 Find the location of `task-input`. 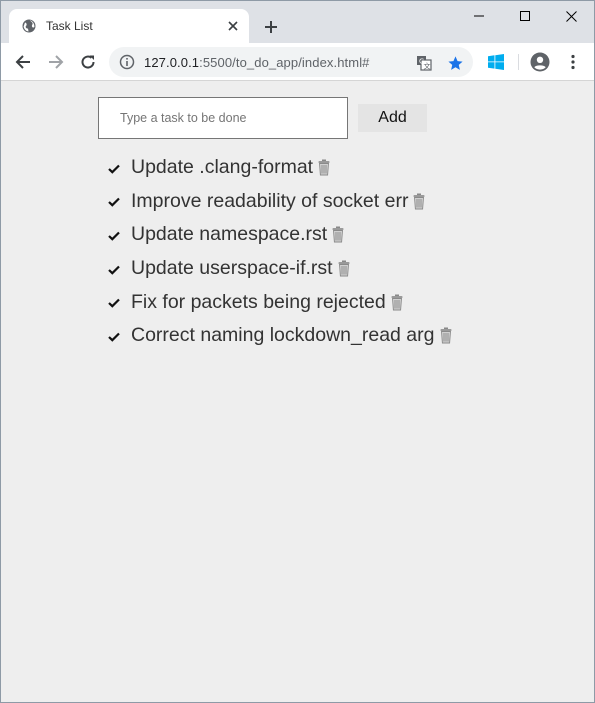

task-input is located at coordinates (223, 118).